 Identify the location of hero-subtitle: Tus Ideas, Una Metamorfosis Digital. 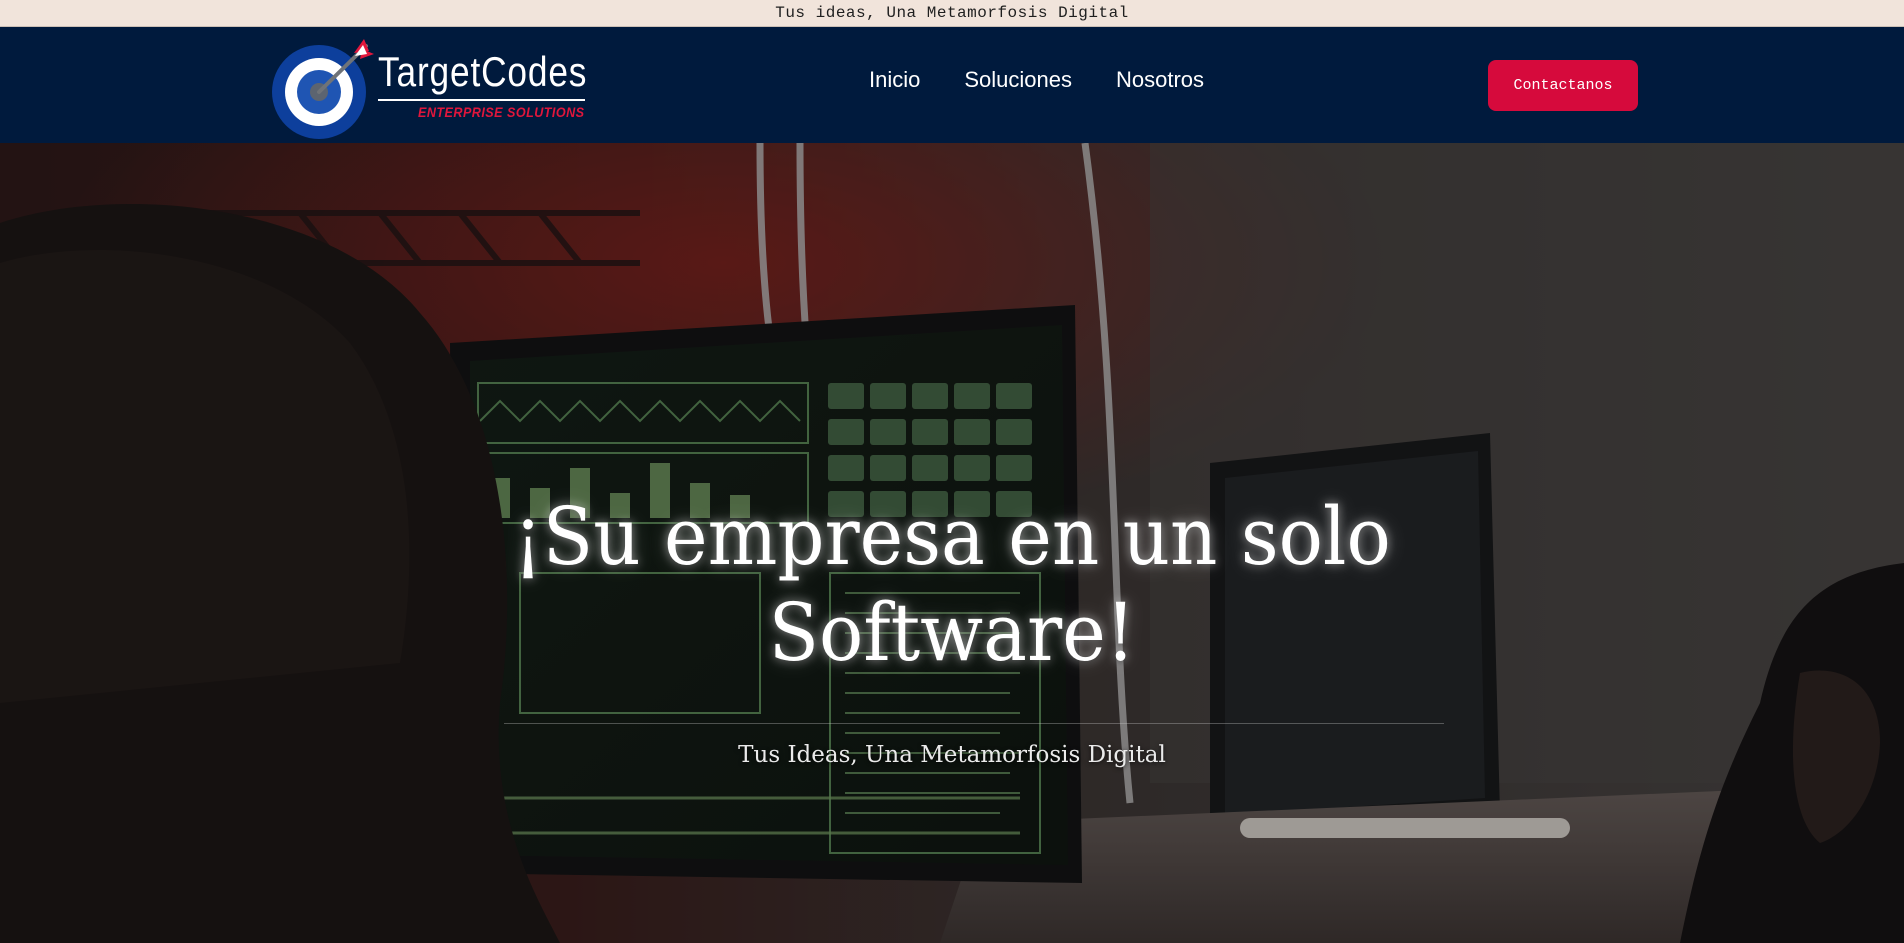
(952, 755).